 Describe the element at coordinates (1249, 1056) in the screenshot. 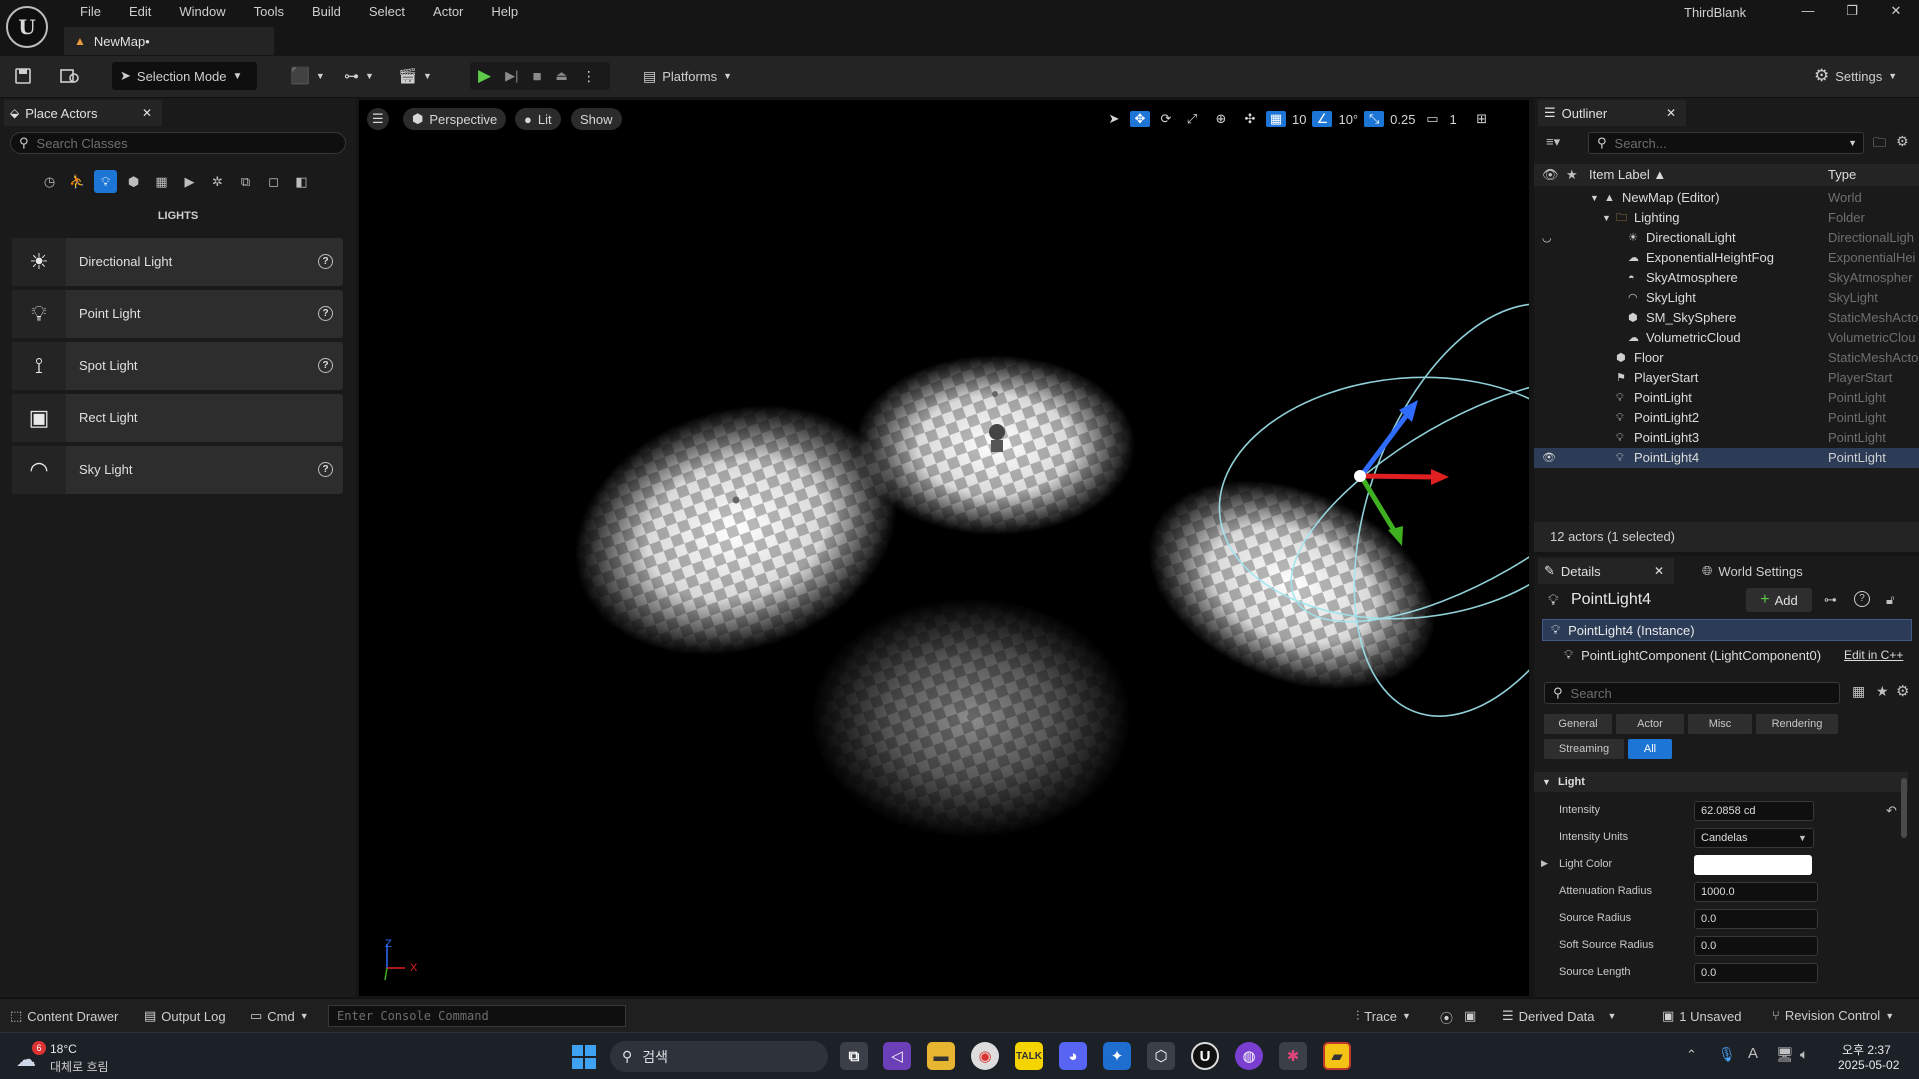

I see `github-desktop-icon: ◍` at that location.